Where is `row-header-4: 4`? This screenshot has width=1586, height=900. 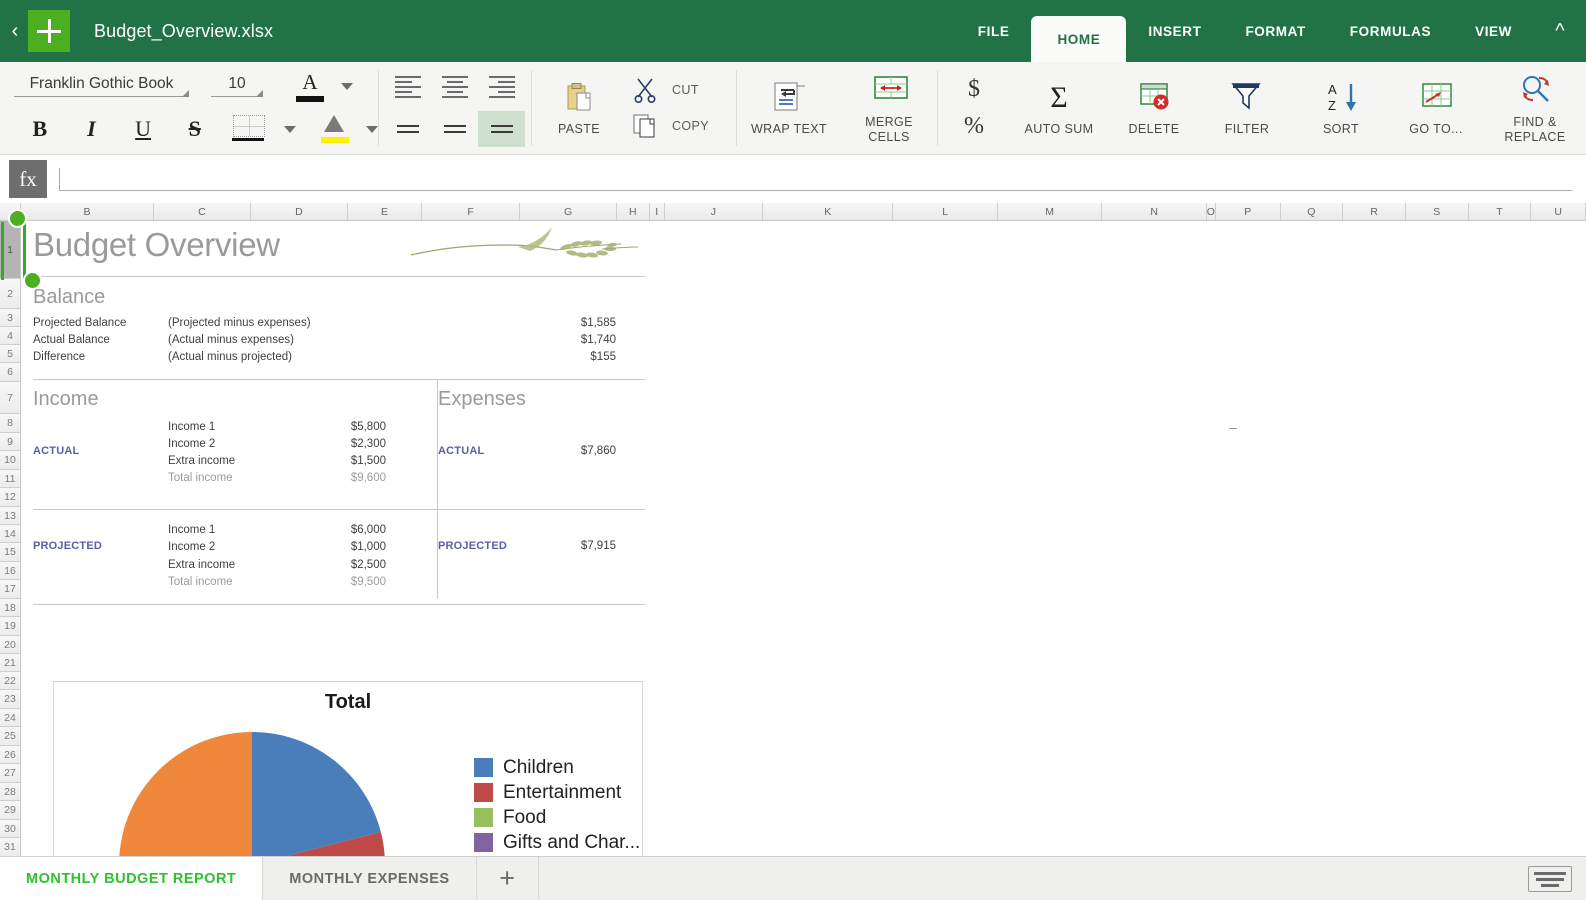
row-header-4: 4 is located at coordinates (10, 336).